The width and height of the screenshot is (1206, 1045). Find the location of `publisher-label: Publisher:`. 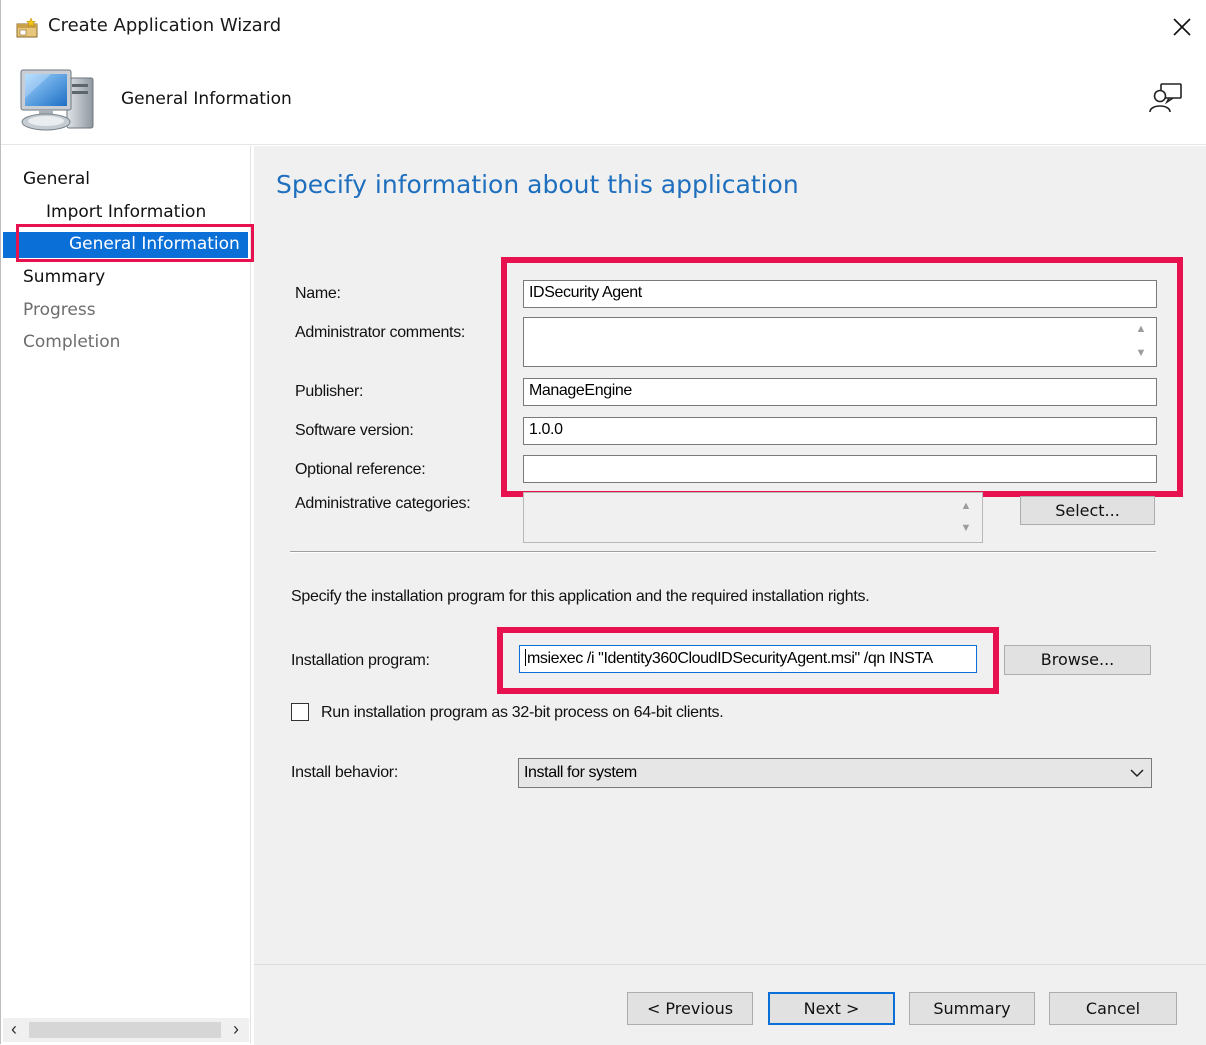

publisher-label: Publisher: is located at coordinates (329, 391).